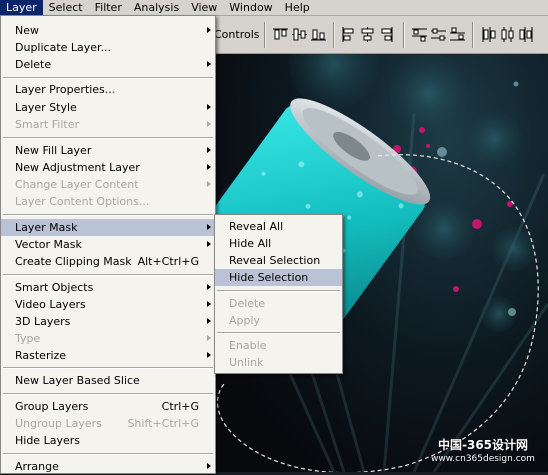  I want to click on menu-item-label: Arrange, so click(37, 466).